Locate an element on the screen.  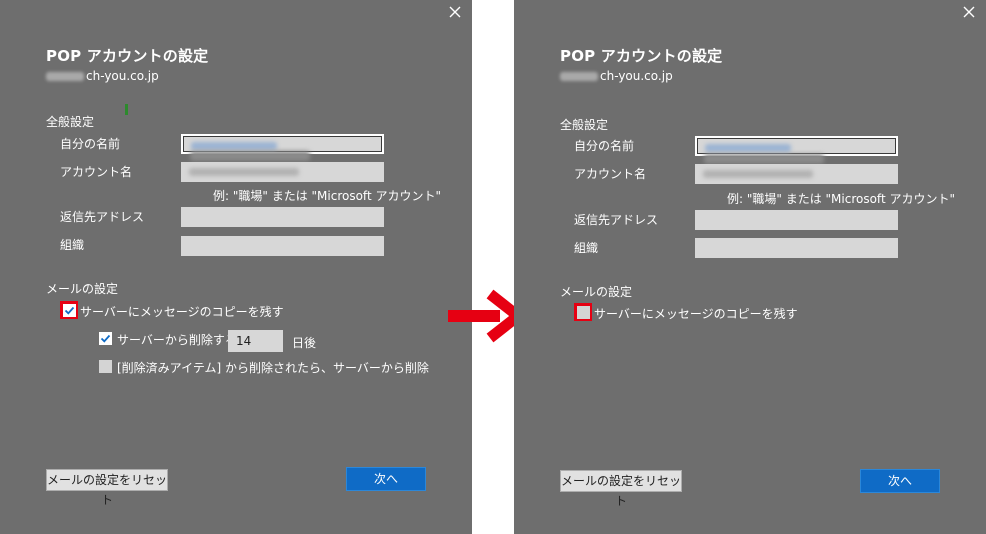
remove-after-checkbox is located at coordinates (105, 338).